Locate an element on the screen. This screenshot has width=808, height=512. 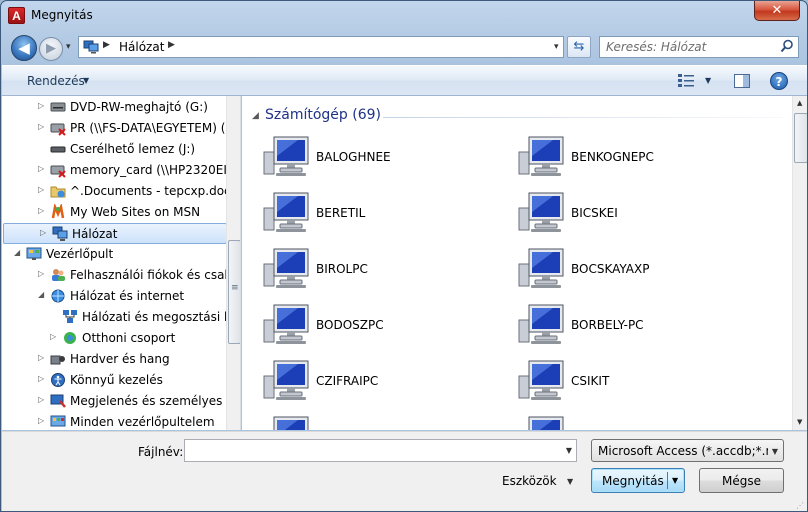
back-button: ◀ is located at coordinates (24, 48).